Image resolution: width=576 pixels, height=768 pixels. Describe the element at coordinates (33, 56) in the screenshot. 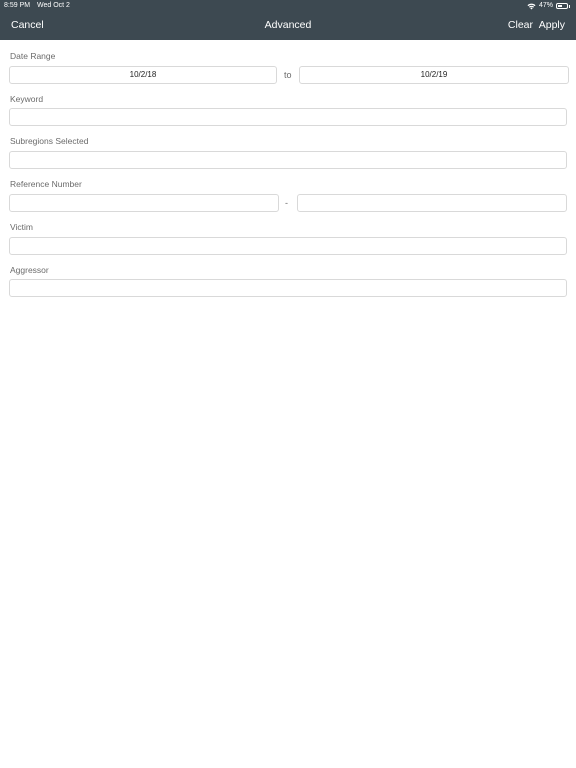

I see `date-range-label: Date Range` at that location.